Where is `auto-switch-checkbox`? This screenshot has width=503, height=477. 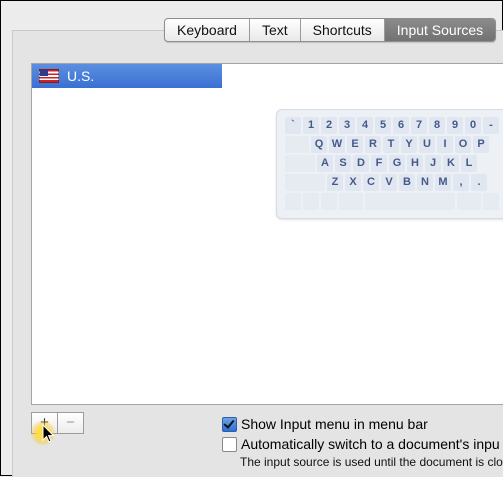
auto-switch-checkbox is located at coordinates (229, 444).